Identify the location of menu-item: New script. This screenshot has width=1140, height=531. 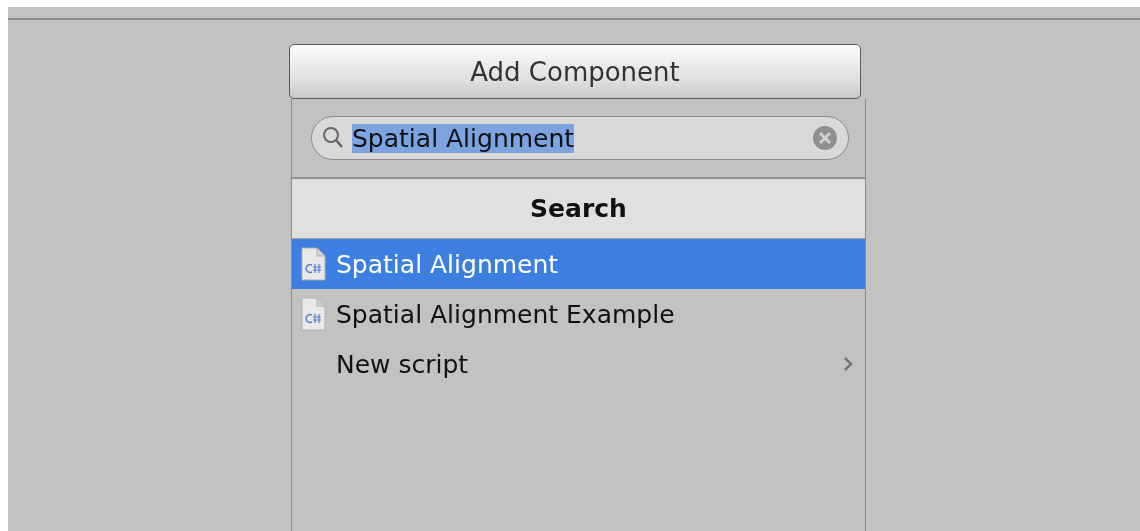
(578, 364).